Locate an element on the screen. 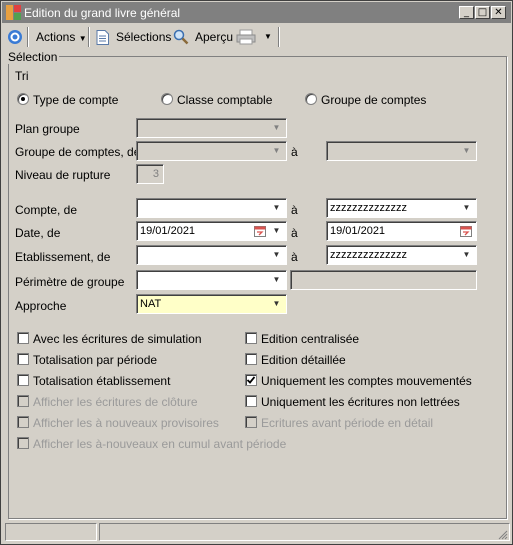  checkbox-comptes-mouvementes-label: Uniquement les comptes mouvementés is located at coordinates (366, 381).